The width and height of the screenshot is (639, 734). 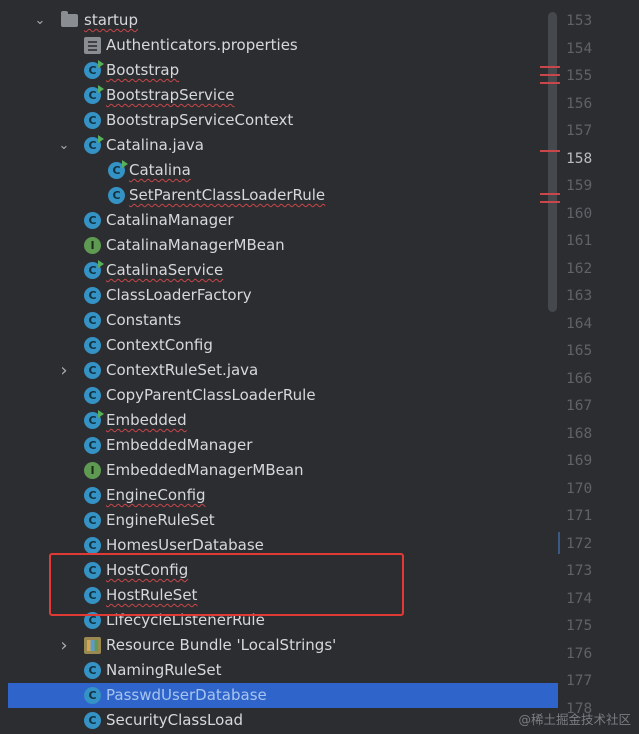 I want to click on package-folder-icon, so click(x=69, y=19).